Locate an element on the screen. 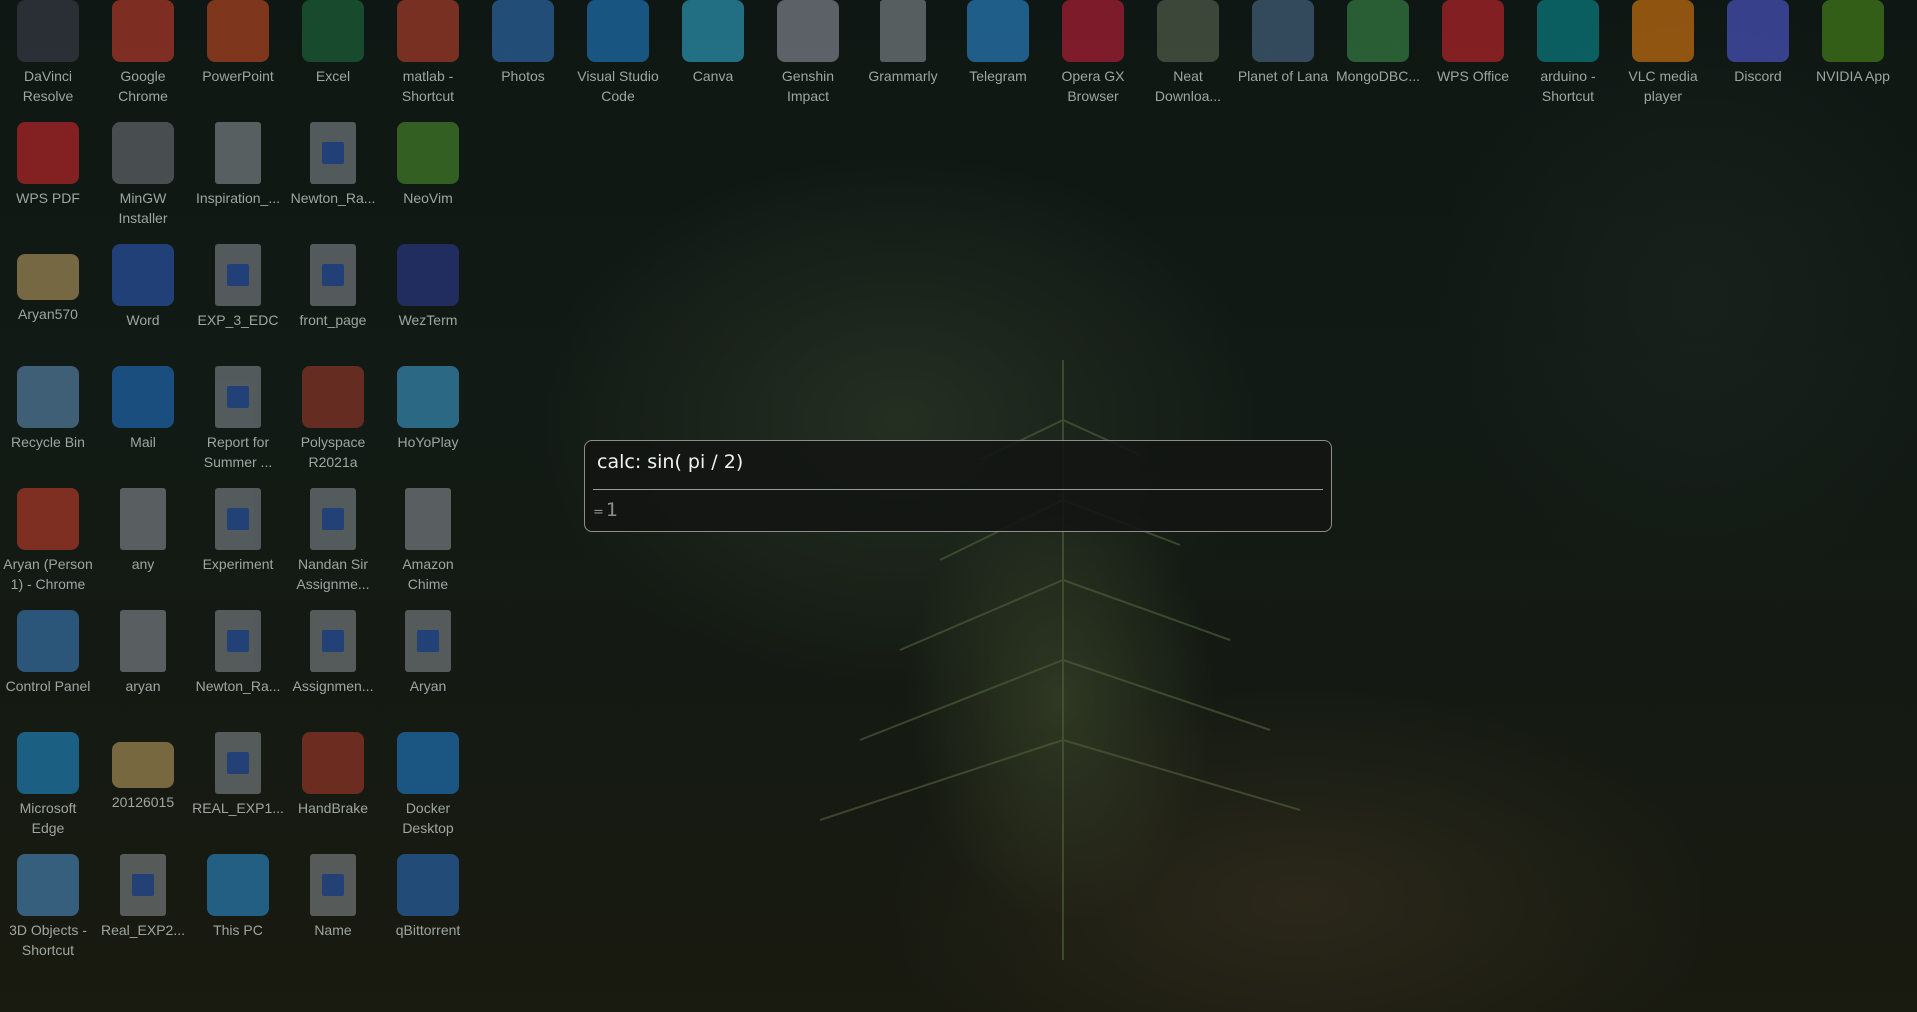 Image resolution: width=1917 pixels, height=1012 pixels. desktop-icon: NeoVim is located at coordinates (428, 182).